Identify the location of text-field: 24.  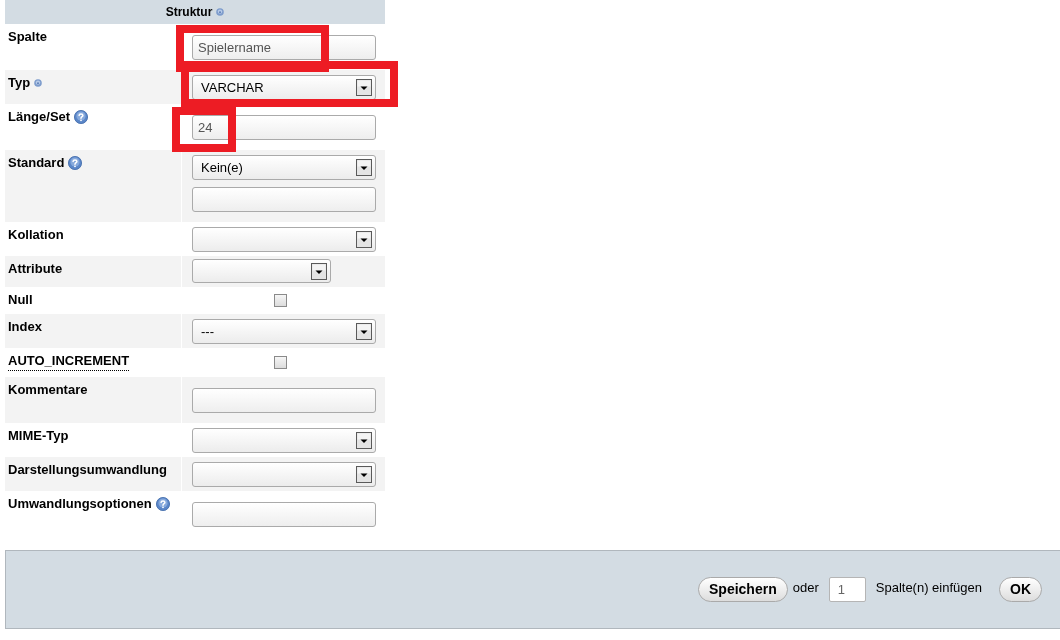
(284, 127).